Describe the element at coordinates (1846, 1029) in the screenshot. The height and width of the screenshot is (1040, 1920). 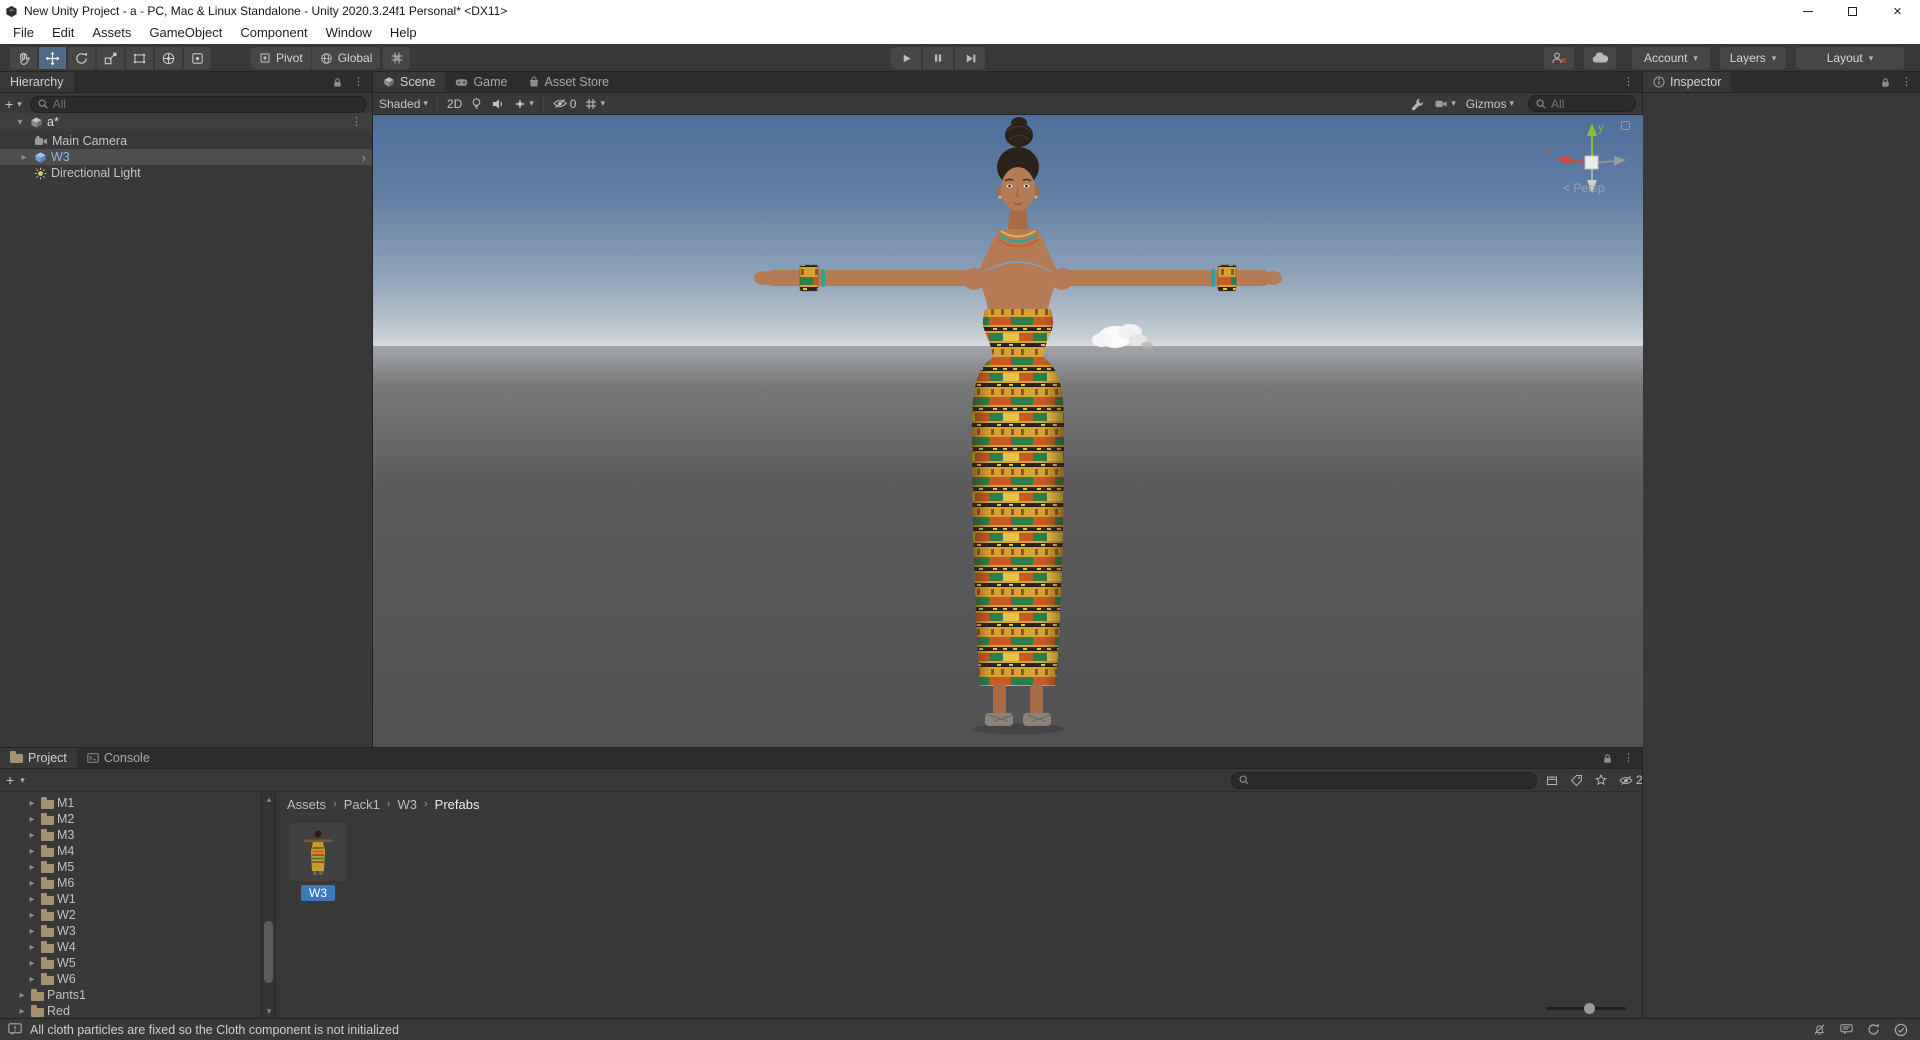
I see `console-messages-icon` at that location.